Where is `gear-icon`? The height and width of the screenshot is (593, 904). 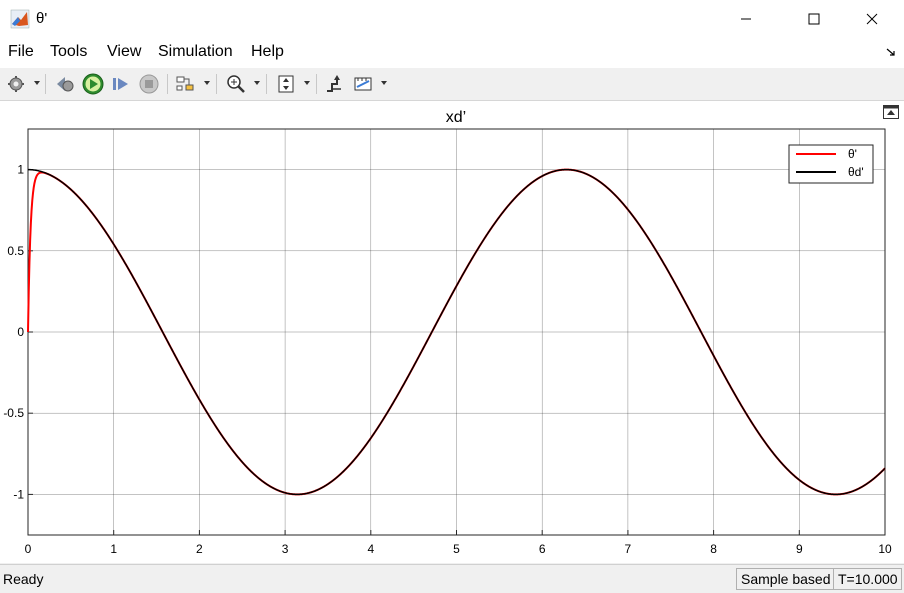 gear-icon is located at coordinates (16, 84).